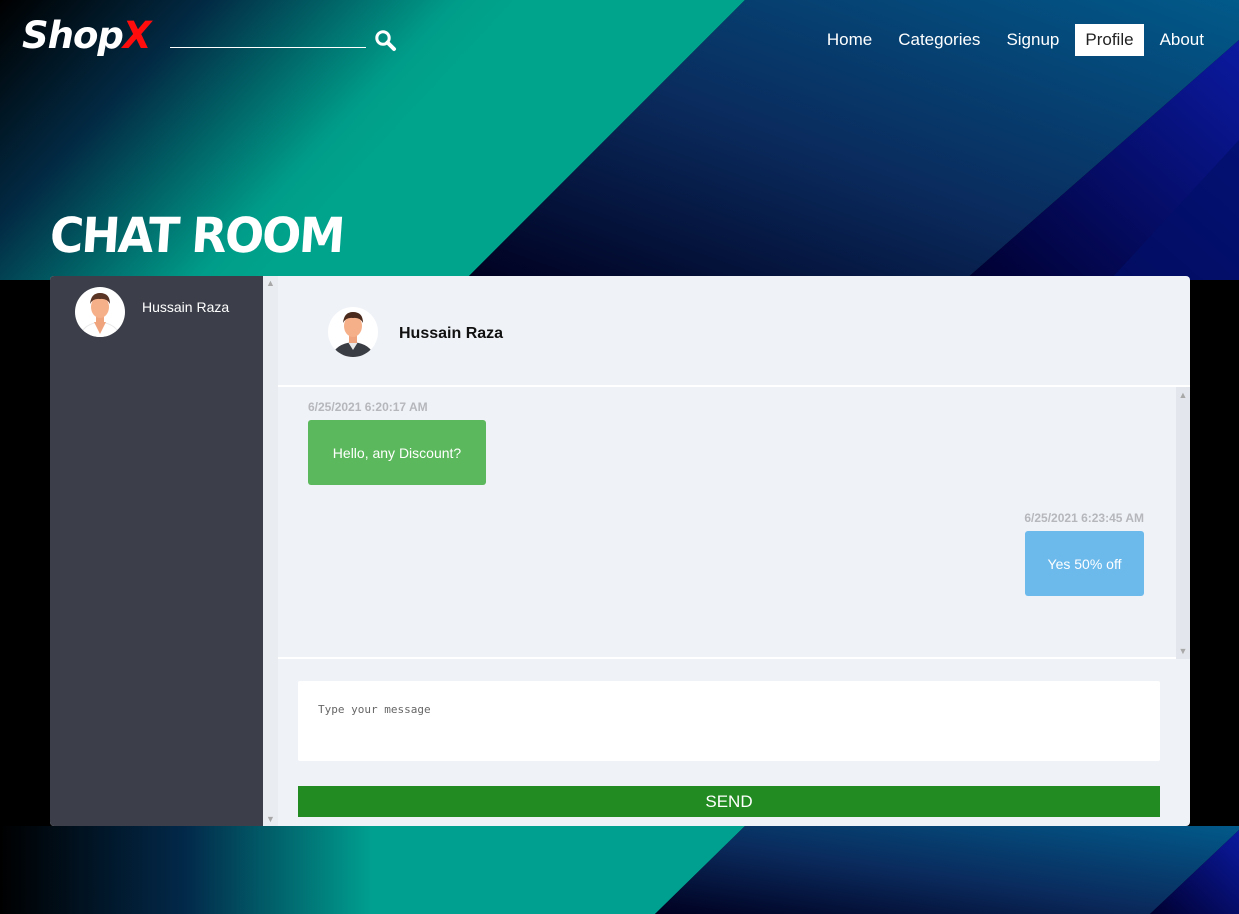 This screenshot has width=1239, height=914. What do you see at coordinates (270, 551) in the screenshot?
I see `sidebar-scrollbar: ▲ ▼` at bounding box center [270, 551].